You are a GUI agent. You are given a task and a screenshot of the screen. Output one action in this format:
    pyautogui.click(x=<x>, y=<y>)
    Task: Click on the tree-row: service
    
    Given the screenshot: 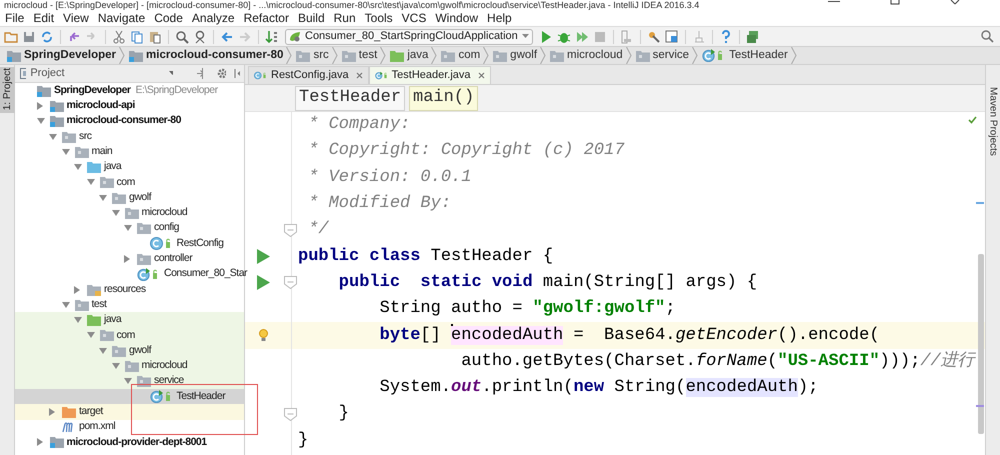 What is the action you would take?
    pyautogui.click(x=129, y=381)
    